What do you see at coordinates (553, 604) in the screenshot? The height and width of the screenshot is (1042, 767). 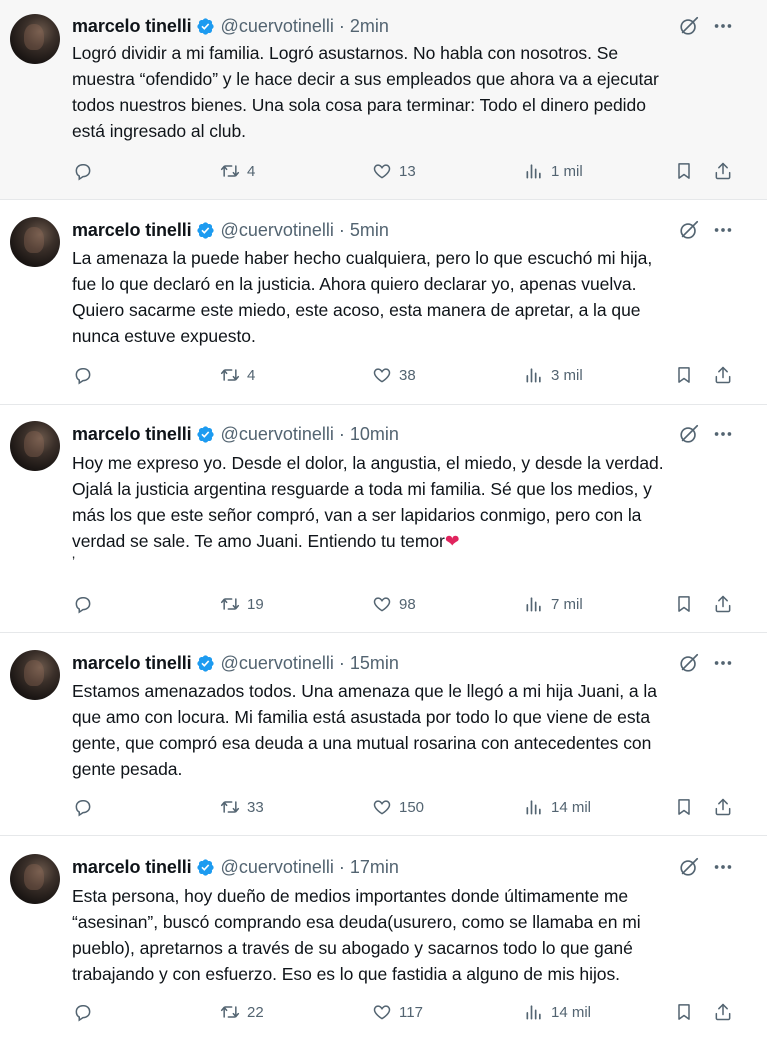 I see `views-button: 7 mil` at bounding box center [553, 604].